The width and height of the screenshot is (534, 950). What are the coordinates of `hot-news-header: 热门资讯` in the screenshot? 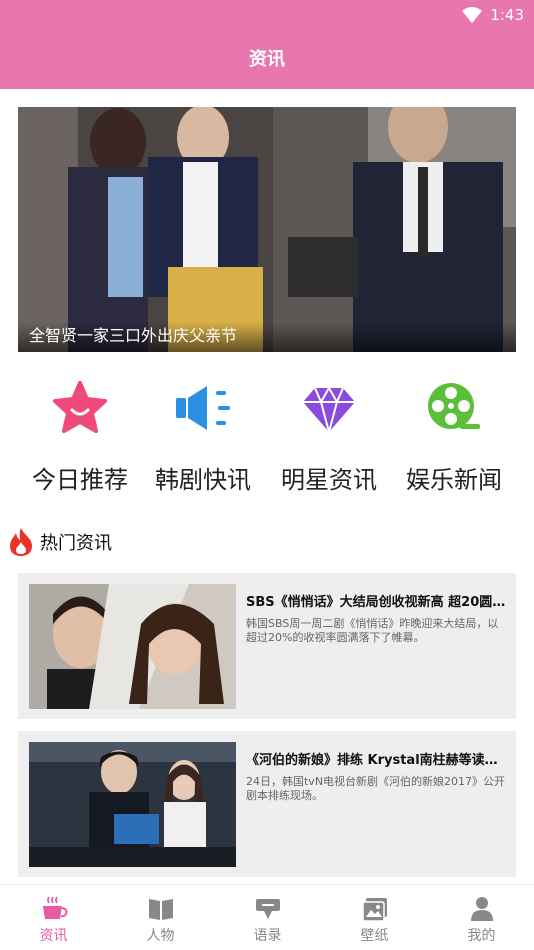 It's located at (60, 542).